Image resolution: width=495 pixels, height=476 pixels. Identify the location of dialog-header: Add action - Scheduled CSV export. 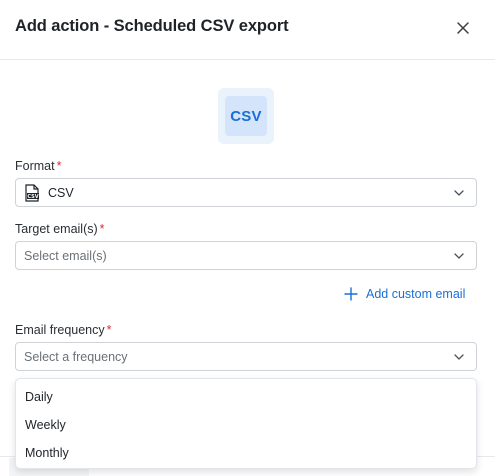
(247, 30).